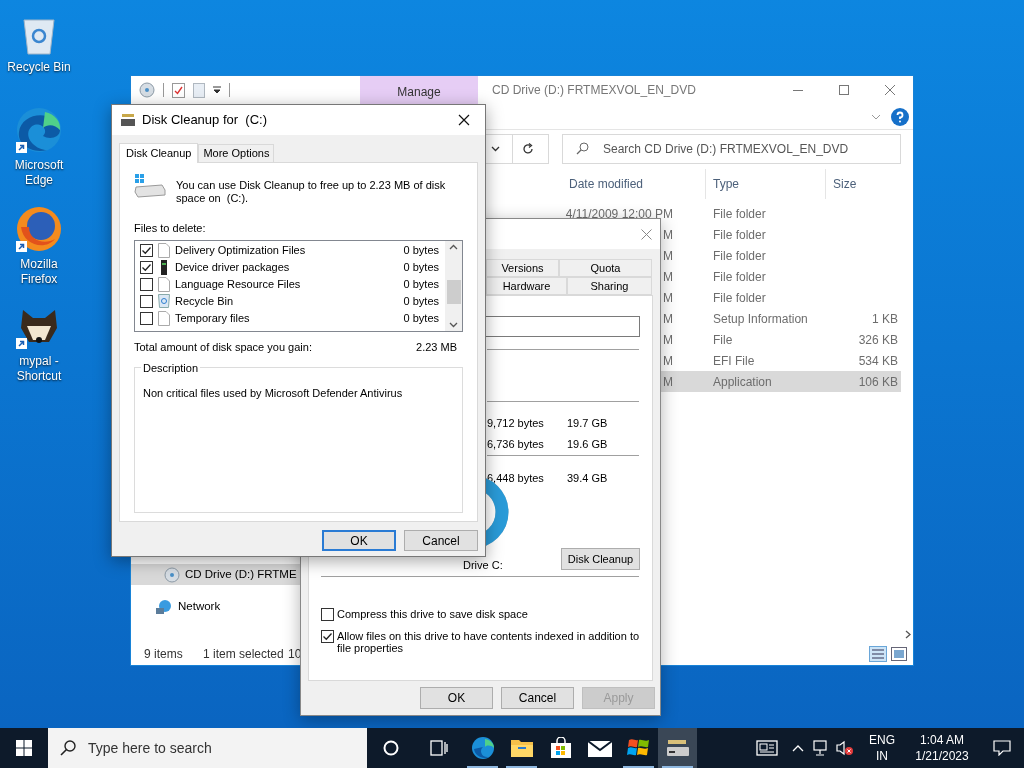 Image resolution: width=1024 pixels, height=768 pixels. I want to click on search-field: Search CD Drive (D:) FRTMEXVOL_EN_DVD, so click(751, 148).